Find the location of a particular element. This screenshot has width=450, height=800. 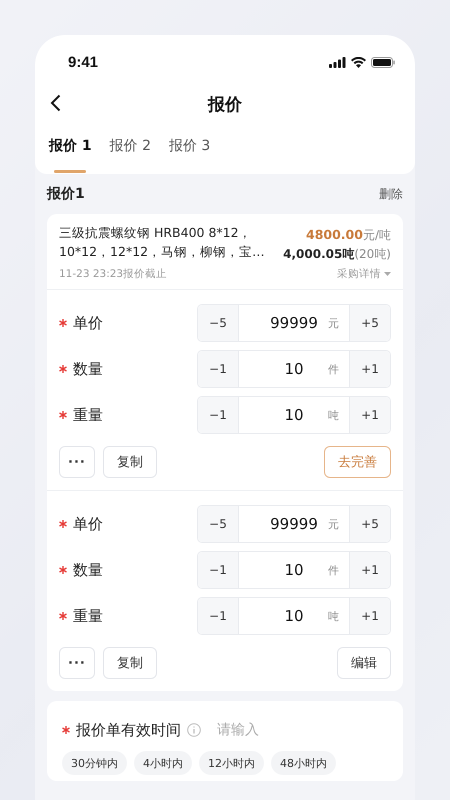

price-unit: 元/吨 is located at coordinates (376, 235).